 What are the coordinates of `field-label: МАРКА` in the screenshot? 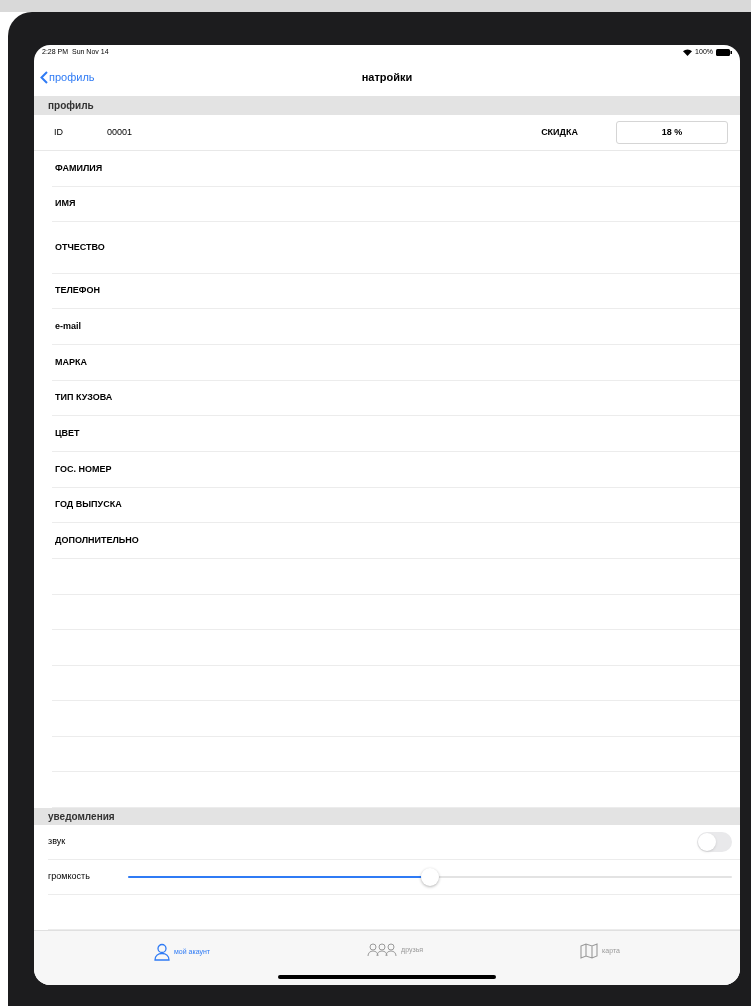 It's located at (71, 362).